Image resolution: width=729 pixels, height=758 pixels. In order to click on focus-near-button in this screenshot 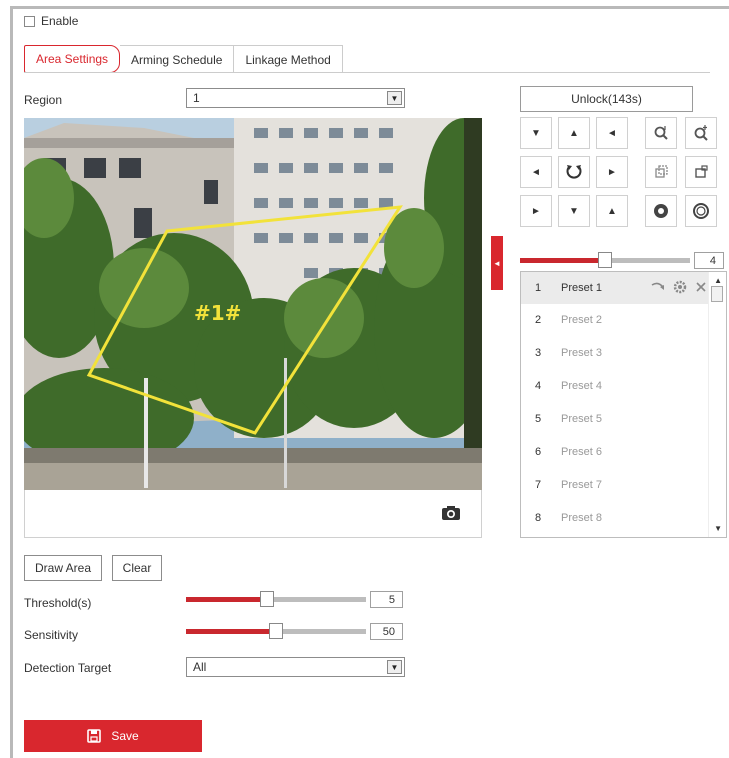, I will do `click(661, 172)`.